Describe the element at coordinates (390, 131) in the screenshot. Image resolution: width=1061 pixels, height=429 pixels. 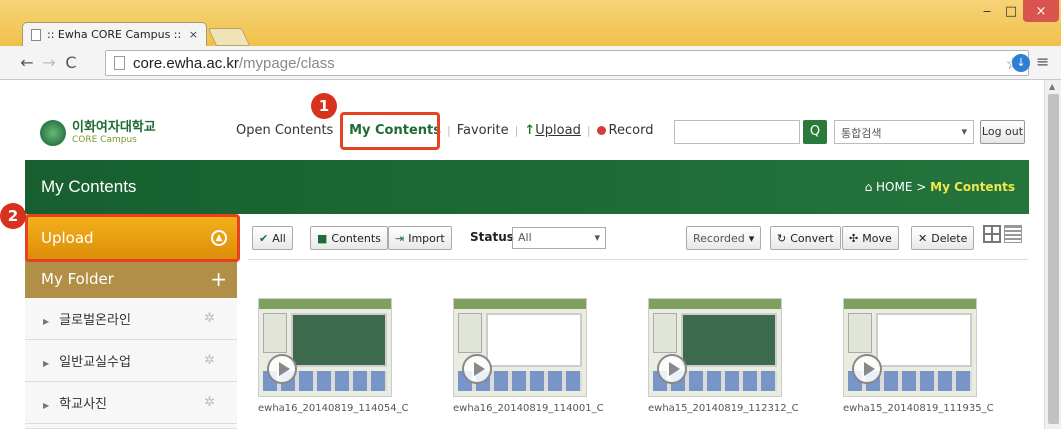
I see `callout-highlight-my-contents` at that location.